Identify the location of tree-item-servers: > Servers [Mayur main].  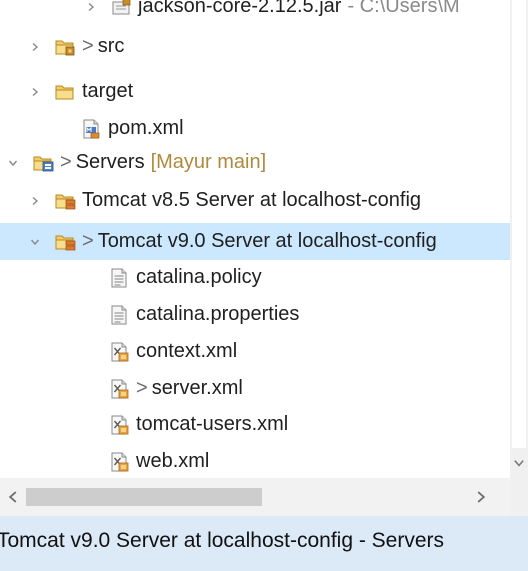
(255, 162).